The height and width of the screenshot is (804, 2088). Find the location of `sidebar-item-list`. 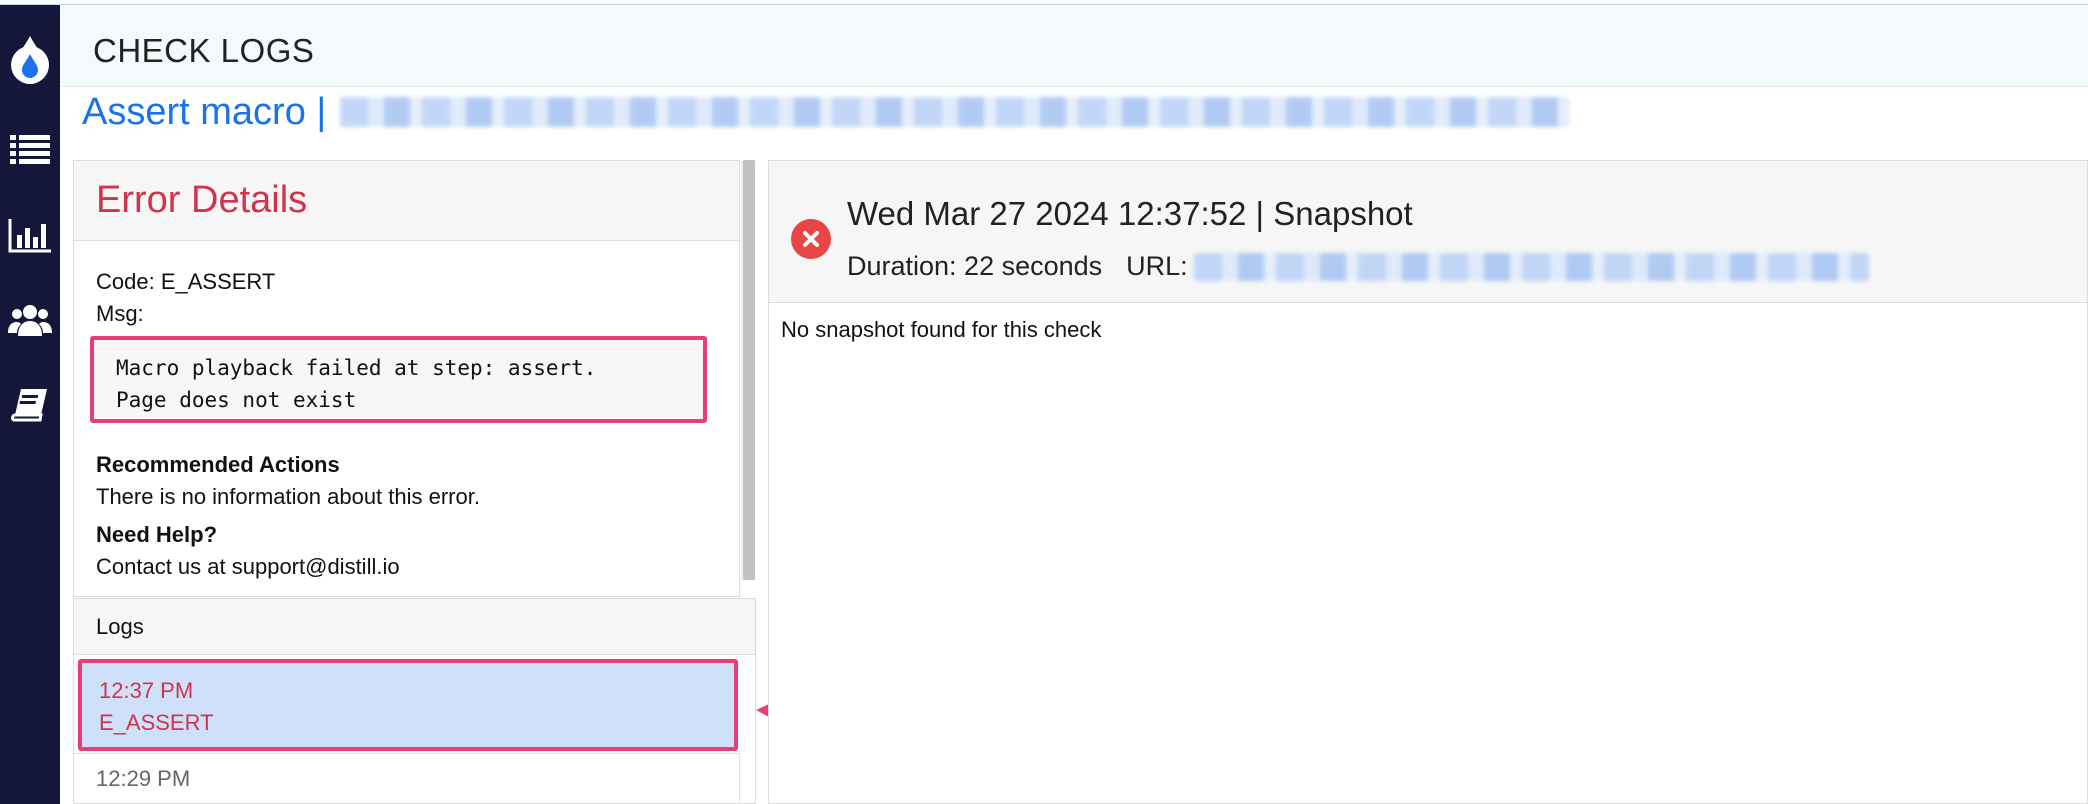

sidebar-item-list is located at coordinates (30, 150).